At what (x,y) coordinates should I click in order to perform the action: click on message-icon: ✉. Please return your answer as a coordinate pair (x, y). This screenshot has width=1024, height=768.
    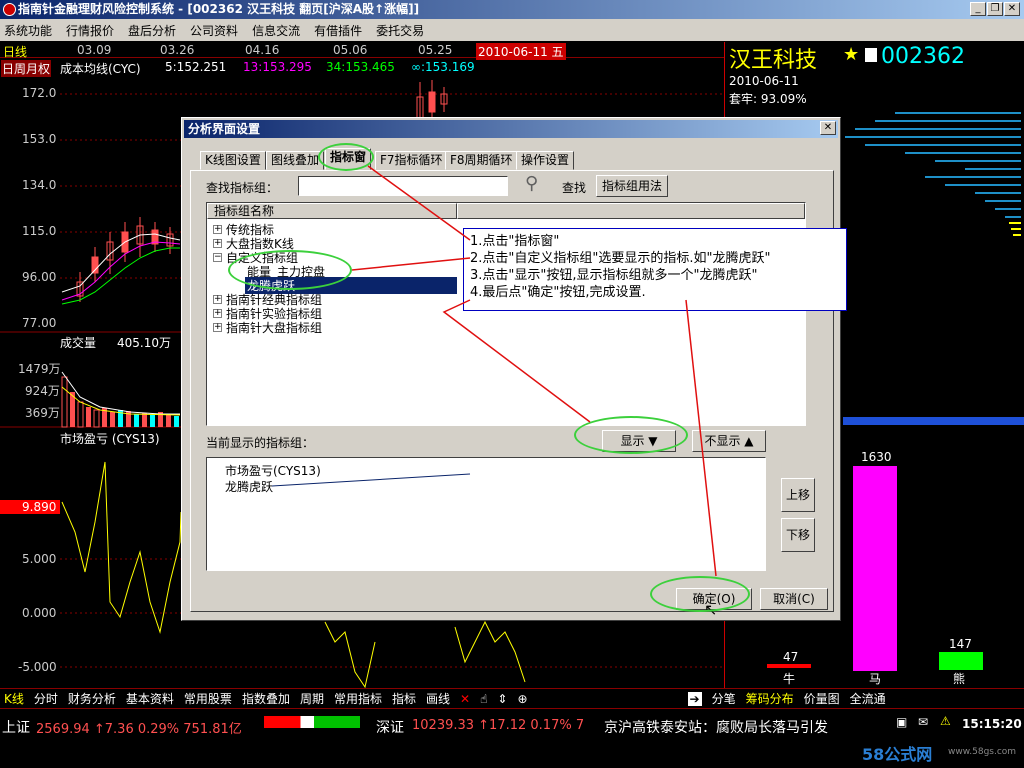
    Looking at the image, I should click on (923, 722).